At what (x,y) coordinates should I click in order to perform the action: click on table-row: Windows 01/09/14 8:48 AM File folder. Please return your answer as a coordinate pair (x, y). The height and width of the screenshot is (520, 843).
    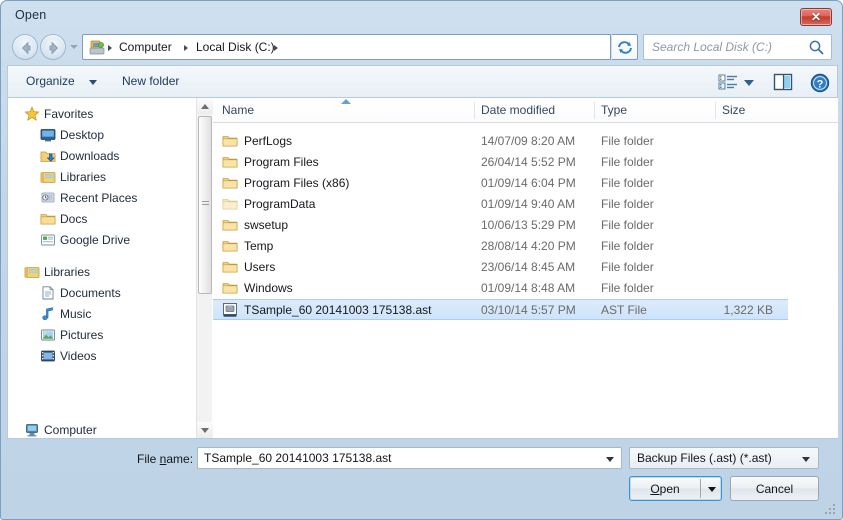
    Looking at the image, I should click on (525, 288).